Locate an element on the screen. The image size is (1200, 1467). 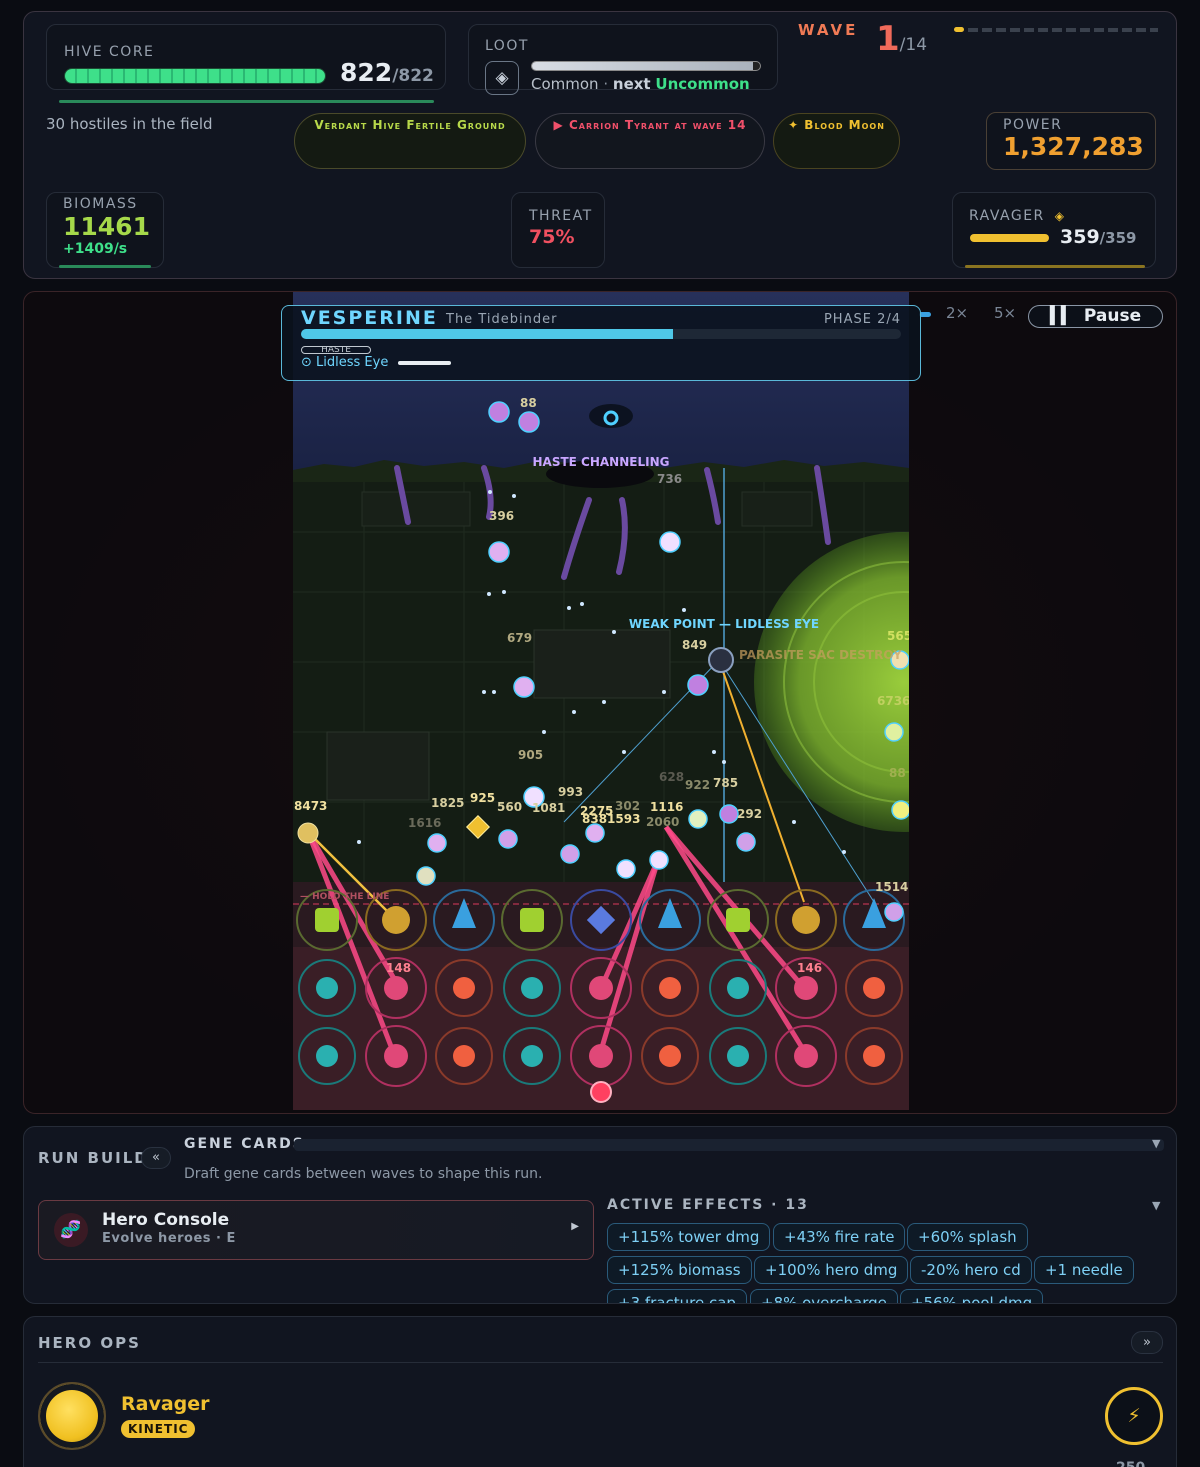
damage-number: 1616 is located at coordinates (424, 823).